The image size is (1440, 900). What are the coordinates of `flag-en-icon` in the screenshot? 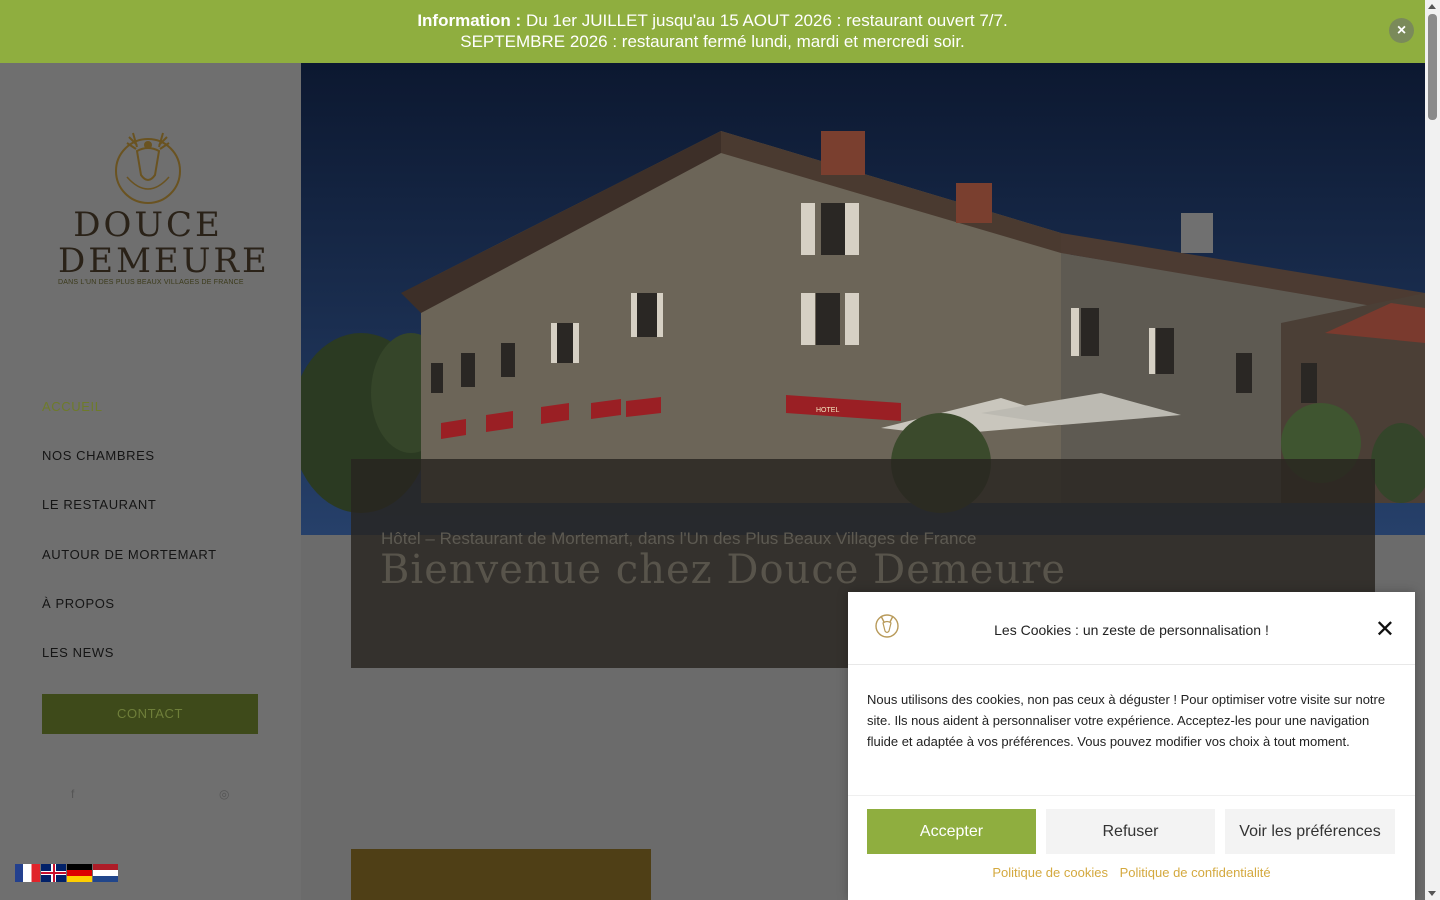 It's located at (53, 873).